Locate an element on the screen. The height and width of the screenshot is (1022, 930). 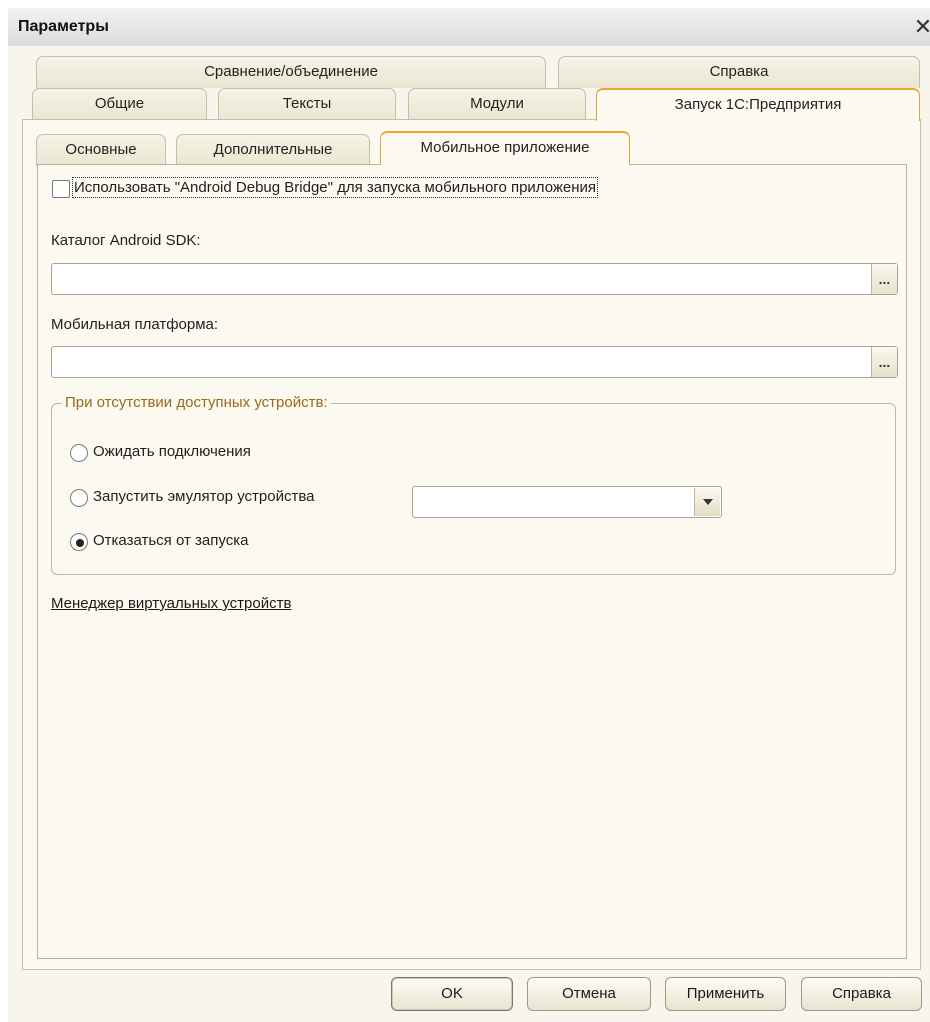
radio-selected-dot is located at coordinates (80, 543).